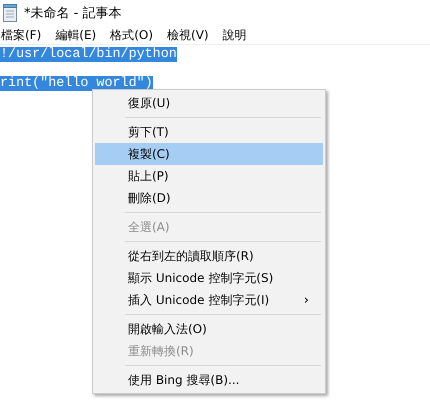  What do you see at coordinates (306, 300) in the screenshot?
I see `submenu-arrow-icon: ›` at bounding box center [306, 300].